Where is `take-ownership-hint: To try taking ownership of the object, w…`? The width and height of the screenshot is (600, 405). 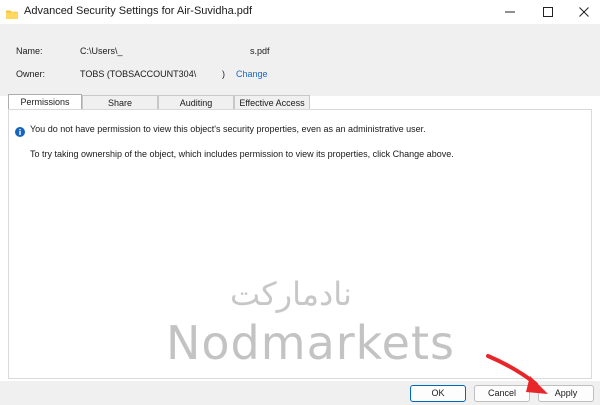
take-ownership-hint: To try taking ownership of the object, w… is located at coordinates (242, 154).